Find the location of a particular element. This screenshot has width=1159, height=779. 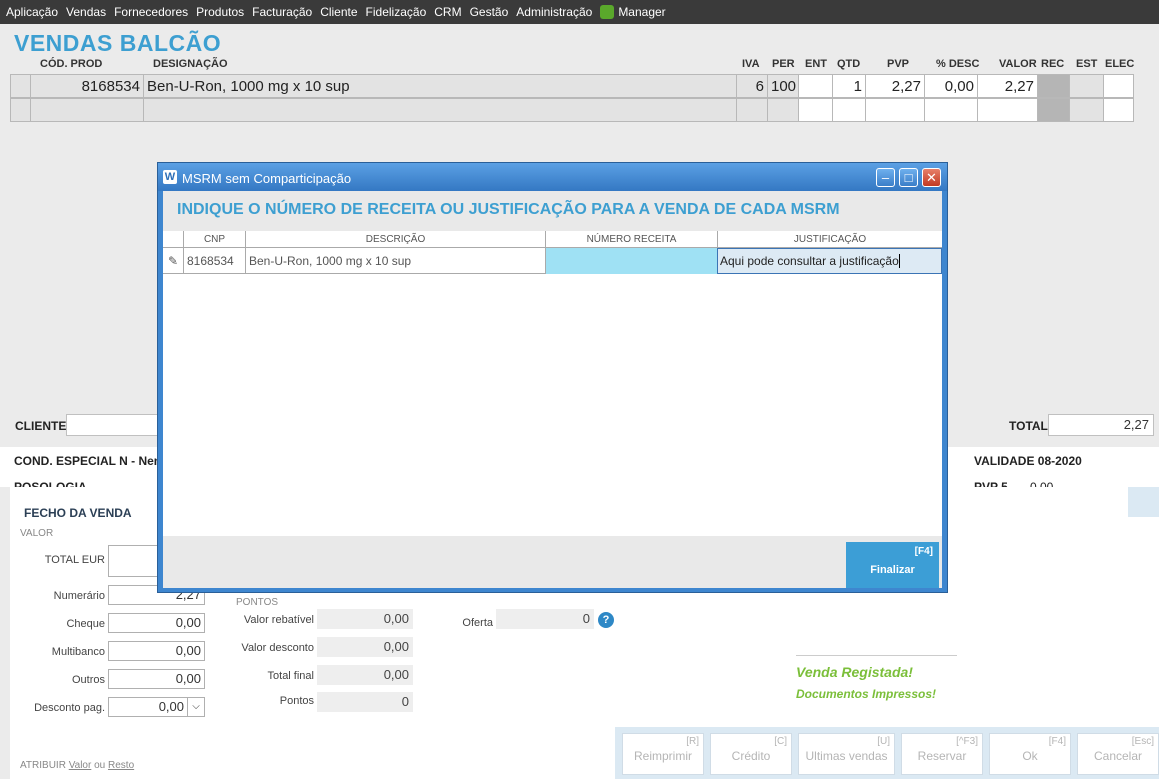

credito-button: [C] Crédito is located at coordinates (751, 754).